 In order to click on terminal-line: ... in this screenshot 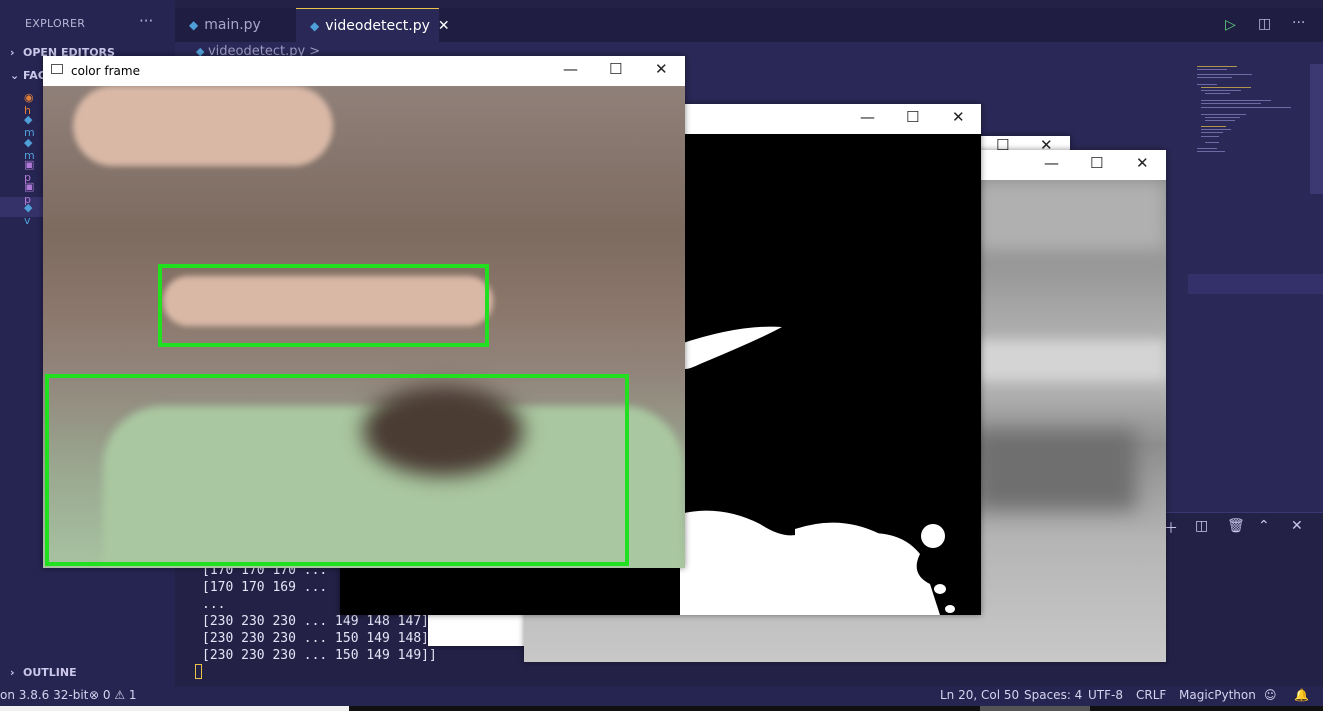, I will do `click(214, 604)`.